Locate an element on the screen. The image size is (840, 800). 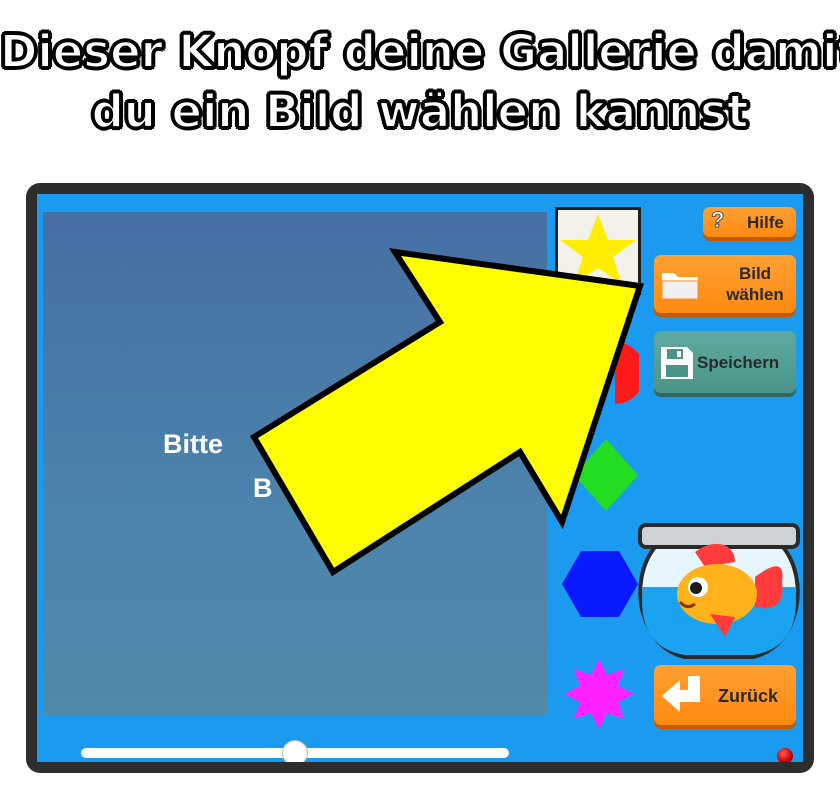
shape-burst-button is located at coordinates (599, 694).